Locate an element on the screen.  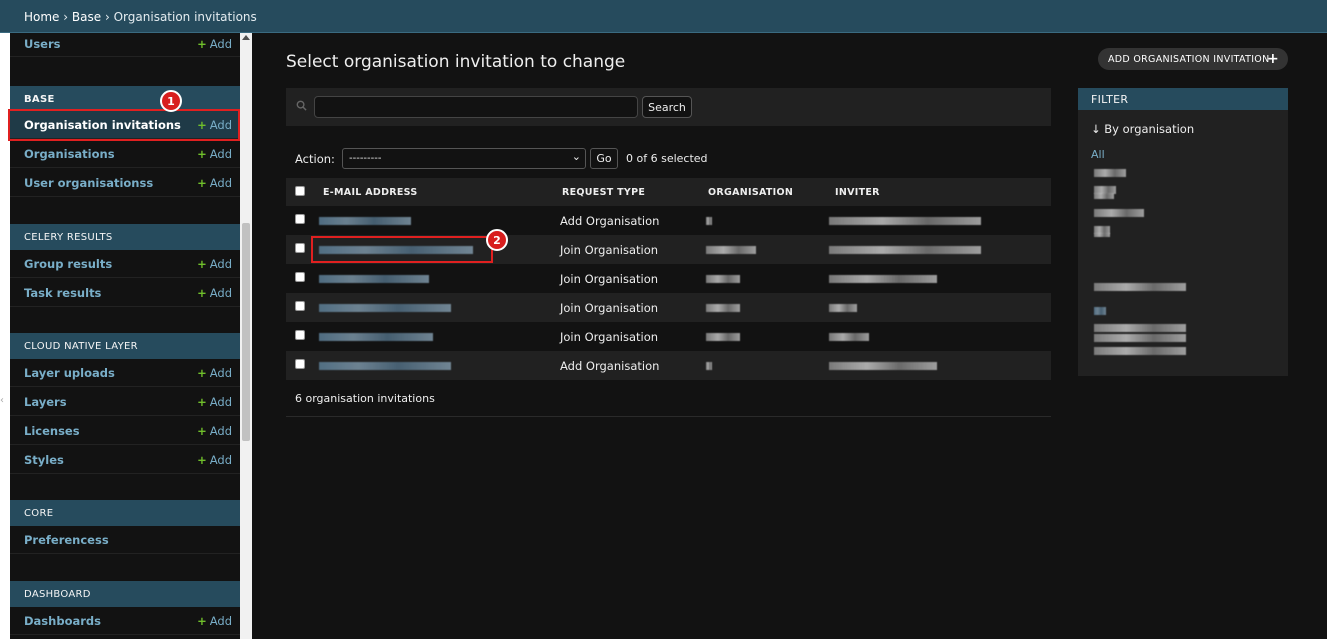
breadcrumb-base: Base is located at coordinates (86, 17).